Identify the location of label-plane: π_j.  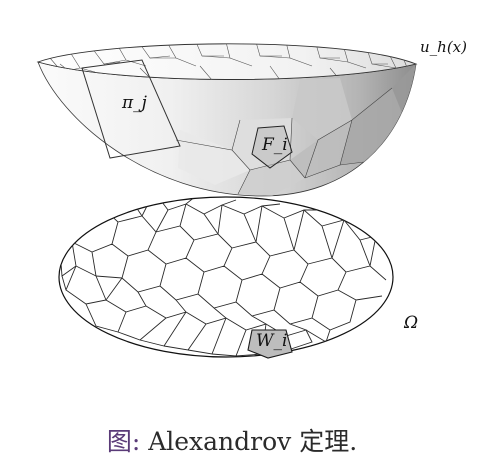
(134, 103).